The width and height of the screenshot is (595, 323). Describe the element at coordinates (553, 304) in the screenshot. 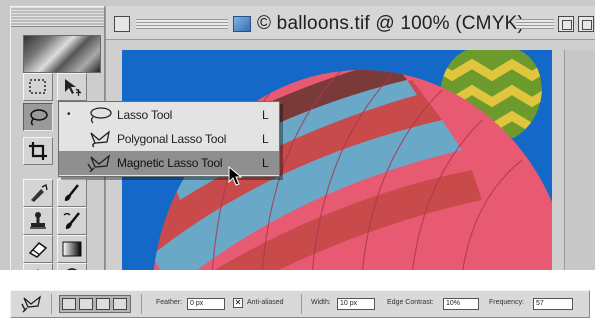

I see `frequency-input: 57` at that location.